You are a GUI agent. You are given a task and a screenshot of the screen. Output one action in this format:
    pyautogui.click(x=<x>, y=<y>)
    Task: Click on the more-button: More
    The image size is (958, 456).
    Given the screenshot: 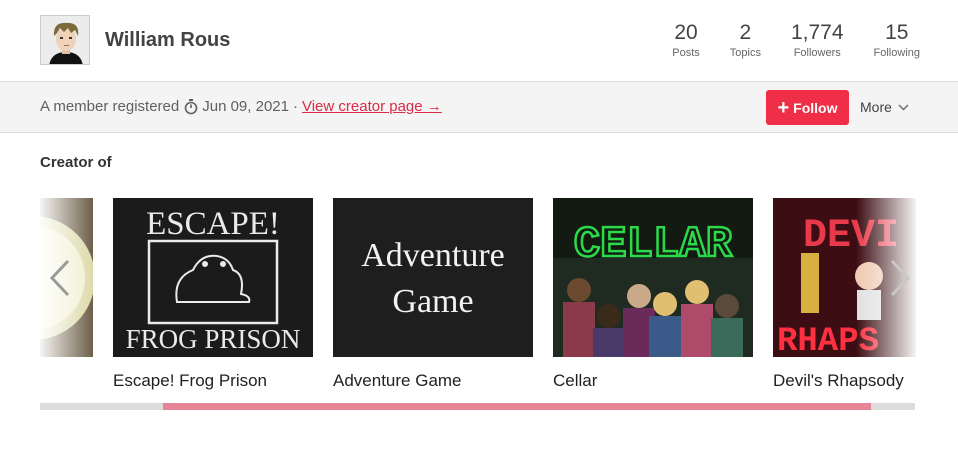 What is the action you would take?
    pyautogui.click(x=884, y=107)
    